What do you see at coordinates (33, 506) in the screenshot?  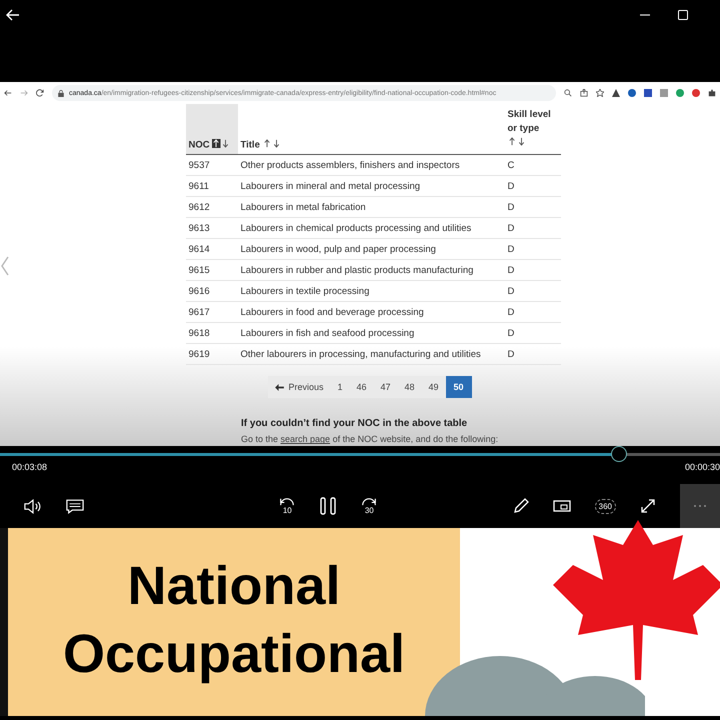 I see `volume-icon` at bounding box center [33, 506].